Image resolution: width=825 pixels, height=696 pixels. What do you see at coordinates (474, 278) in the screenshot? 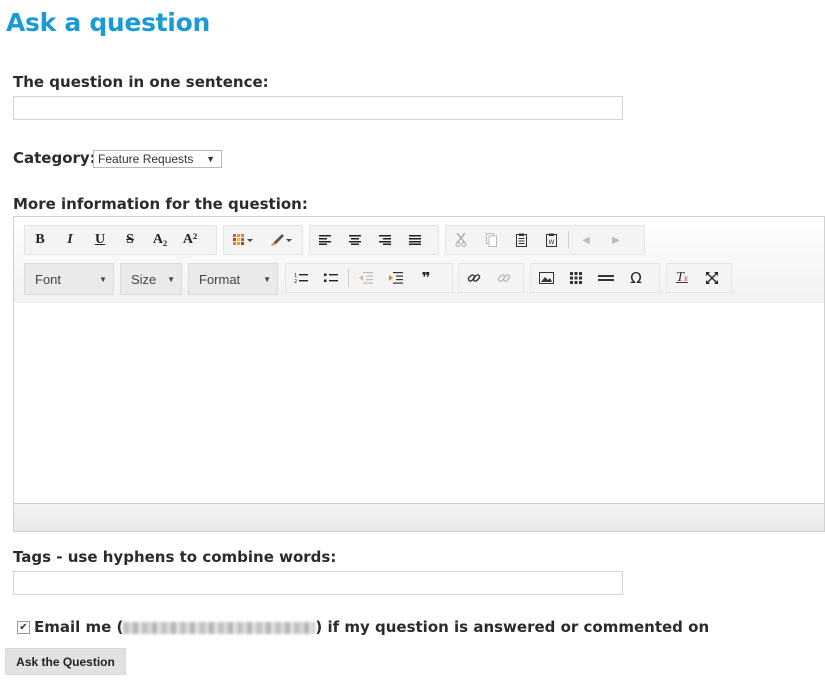
I see `link-icon` at bounding box center [474, 278].